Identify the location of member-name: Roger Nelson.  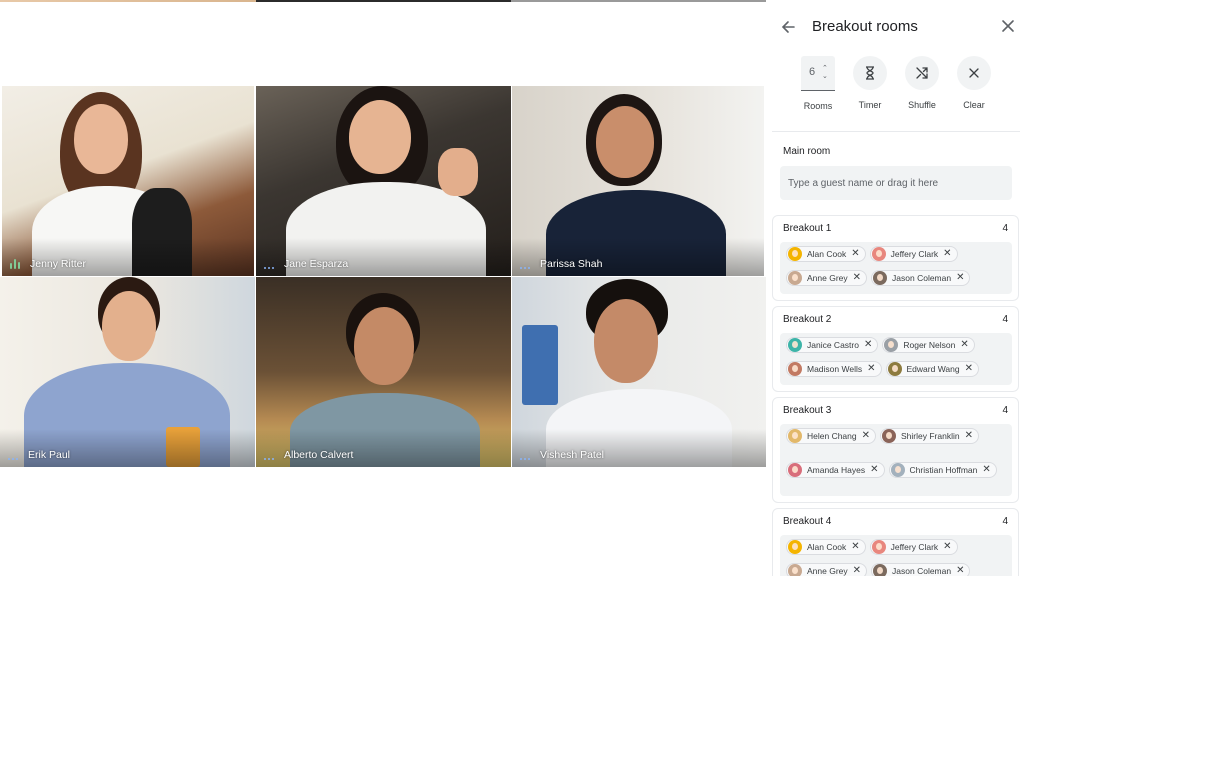
(929, 345).